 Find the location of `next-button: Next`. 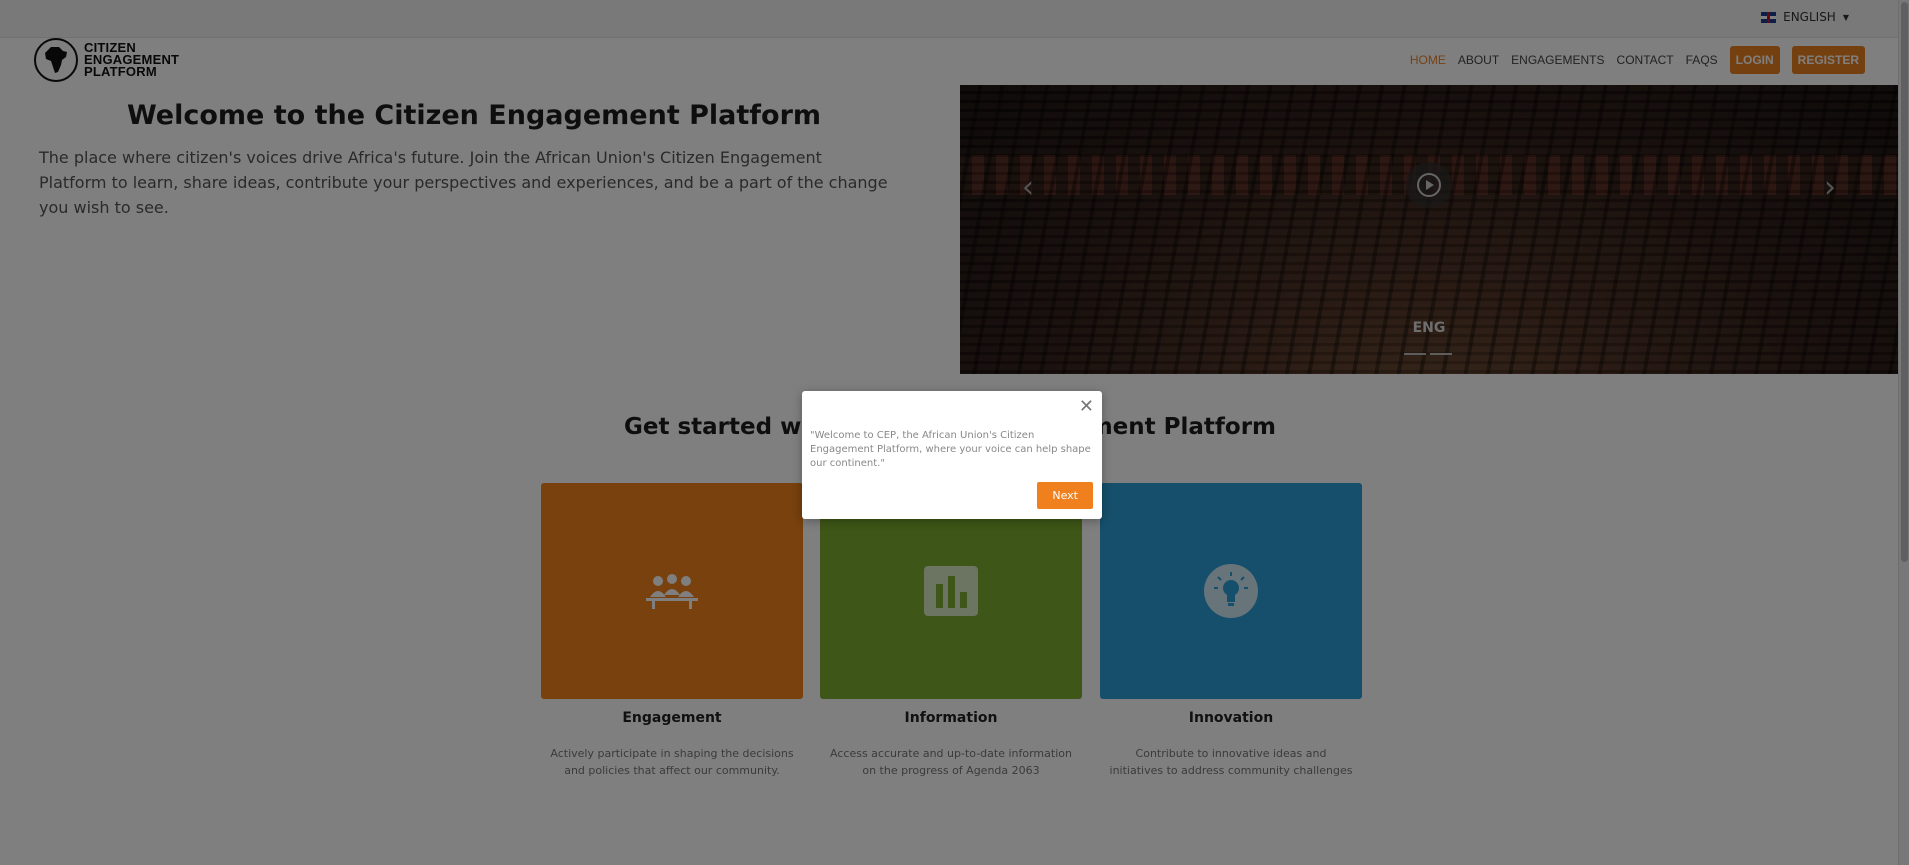

next-button: Next is located at coordinates (1065, 495).